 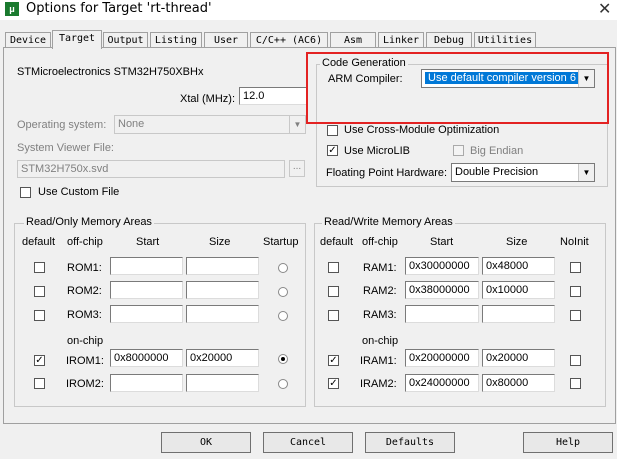 I want to click on ram3-label: RAM3:, so click(x=380, y=315).